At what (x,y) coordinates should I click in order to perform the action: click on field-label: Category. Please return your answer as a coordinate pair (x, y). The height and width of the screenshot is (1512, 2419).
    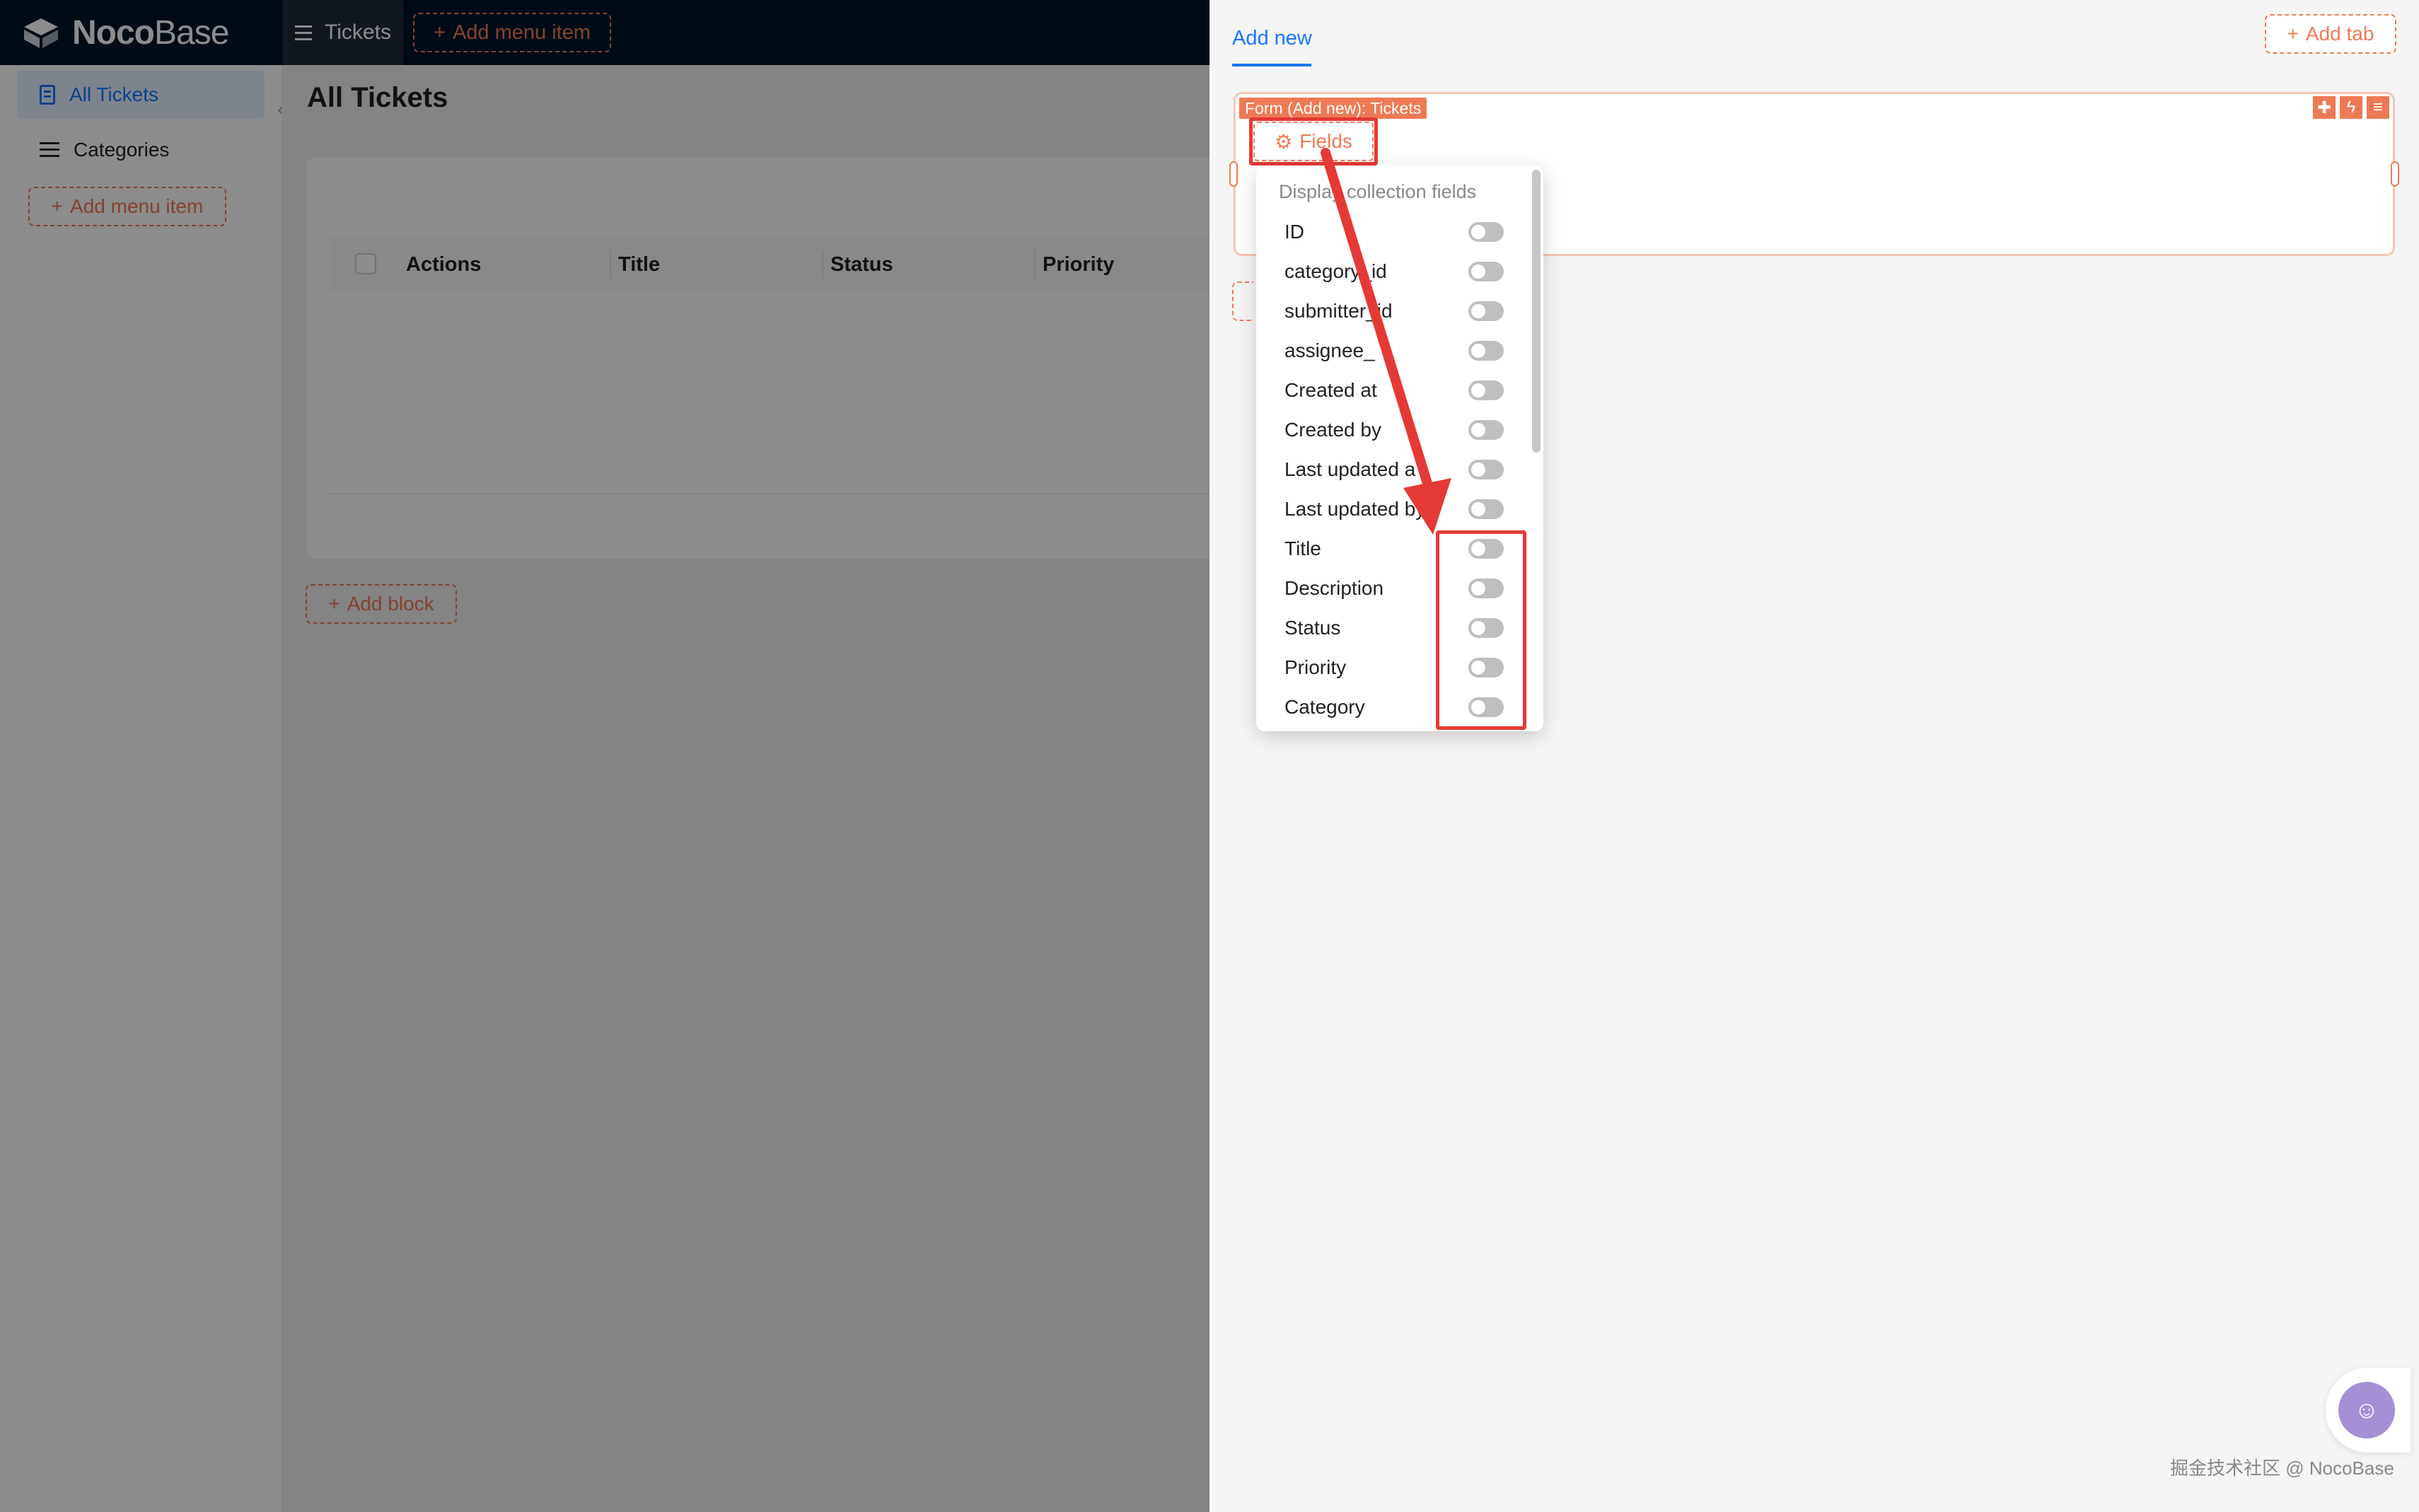
    Looking at the image, I should click on (1325, 707).